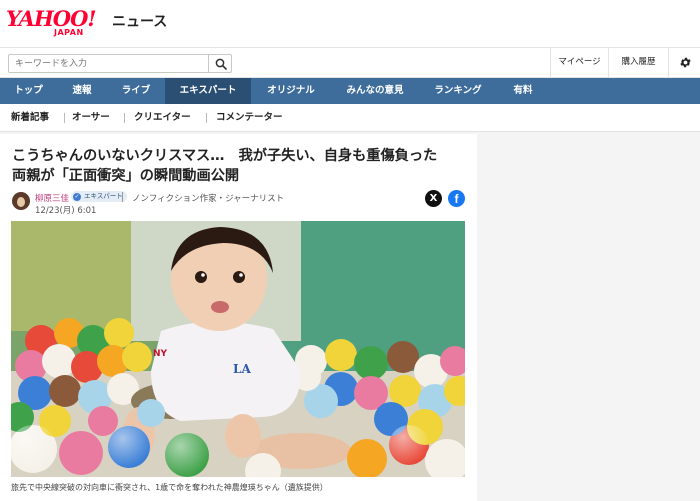  Describe the element at coordinates (638, 62) in the screenshot. I see `purchase-history-link: 購入履歴` at that location.